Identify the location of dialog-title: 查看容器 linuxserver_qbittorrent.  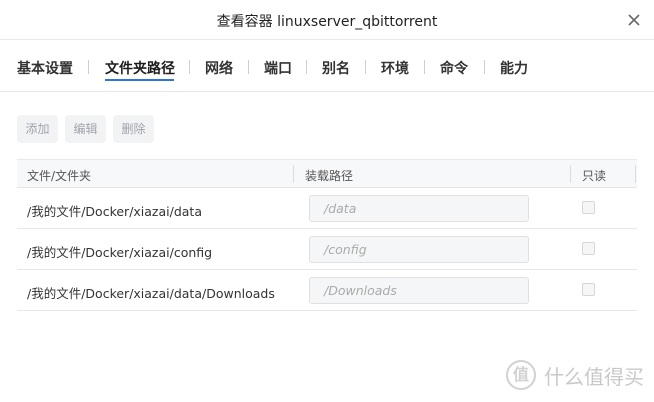
(327, 22).